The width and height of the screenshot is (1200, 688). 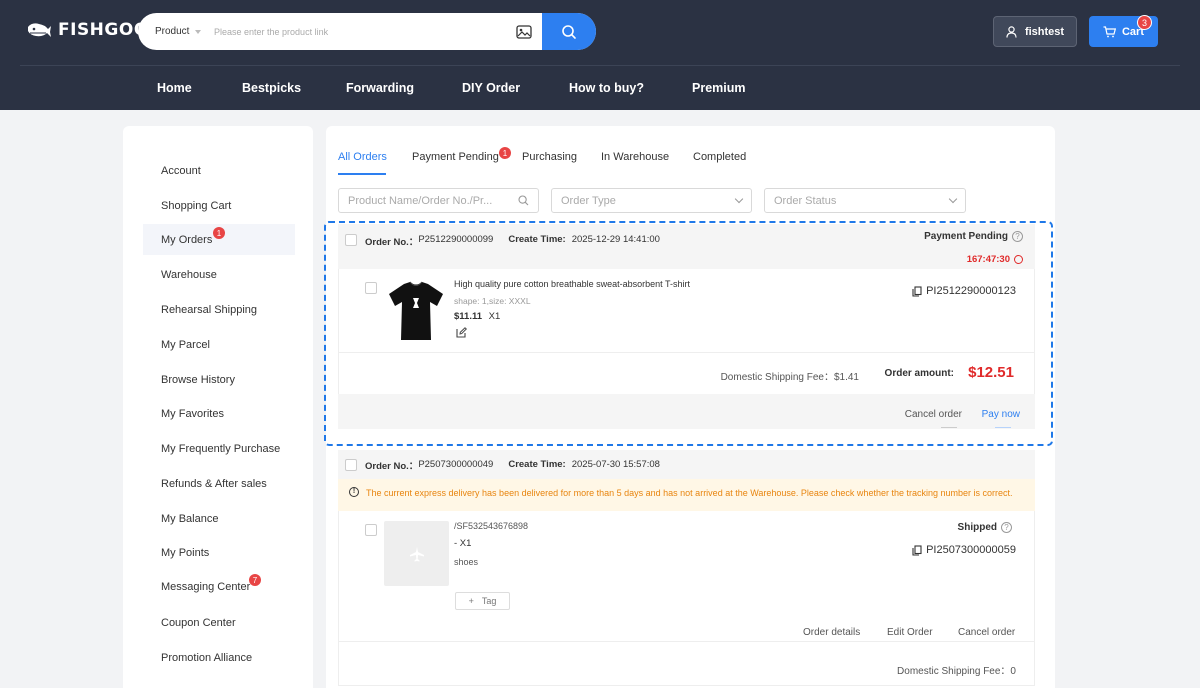 What do you see at coordinates (1001, 414) in the screenshot?
I see `pay-now-button: Pay now` at bounding box center [1001, 414].